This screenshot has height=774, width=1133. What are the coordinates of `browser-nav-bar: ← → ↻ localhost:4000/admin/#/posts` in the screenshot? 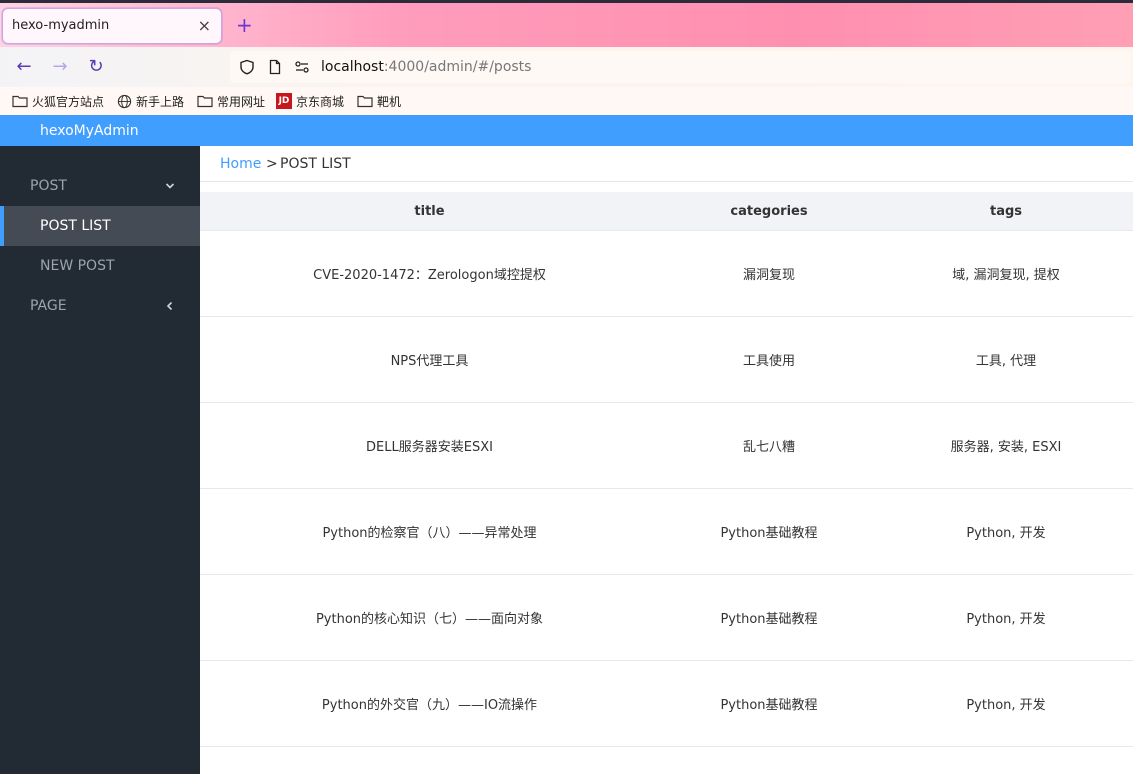 It's located at (566, 67).